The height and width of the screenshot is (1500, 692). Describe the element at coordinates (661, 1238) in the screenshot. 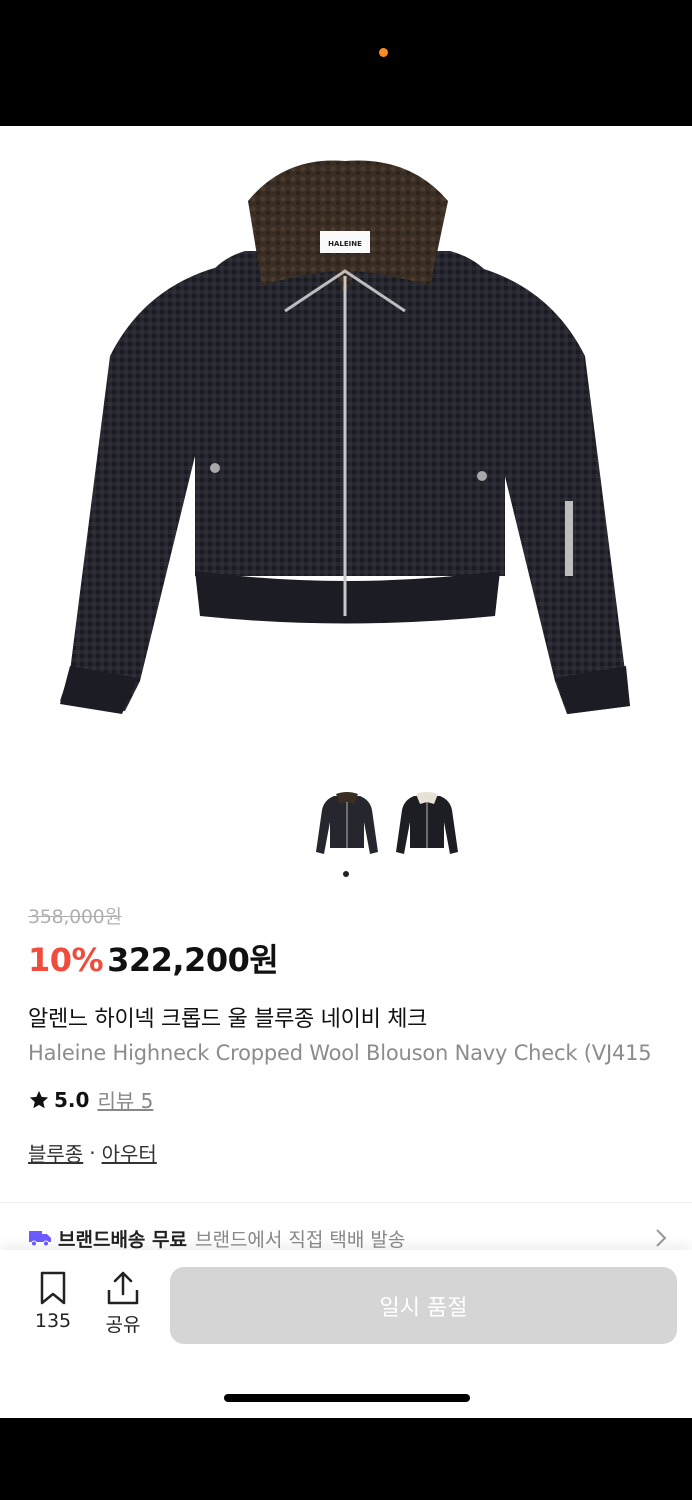

I see `chevron-right-icon` at that location.